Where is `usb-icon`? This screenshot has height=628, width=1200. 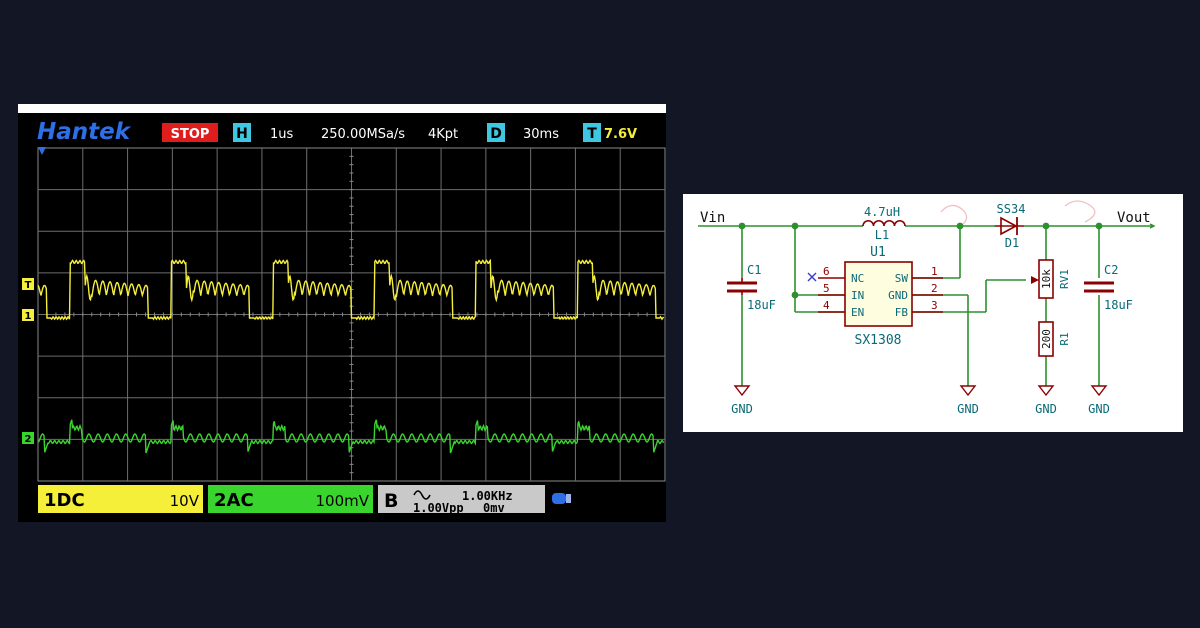 usb-icon is located at coordinates (561, 498).